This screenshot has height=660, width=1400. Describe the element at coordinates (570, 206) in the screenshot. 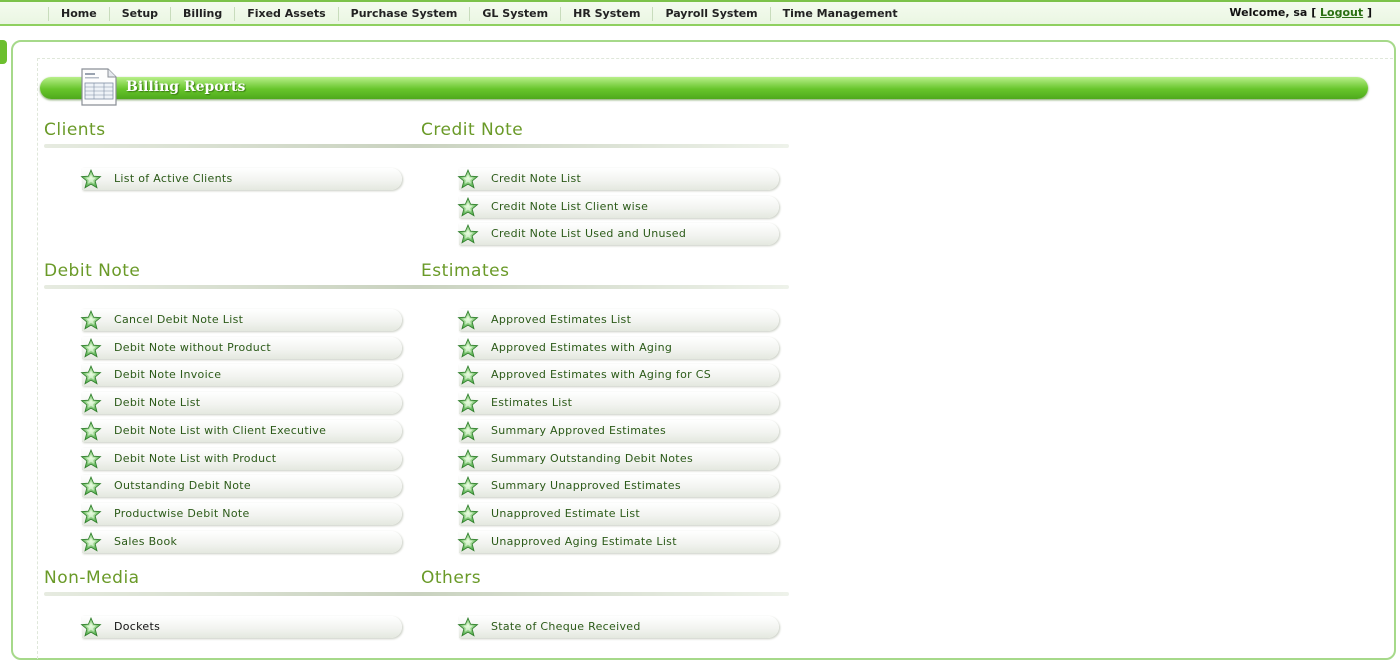

I see `report-link-label: Credit Note List Client wise` at that location.